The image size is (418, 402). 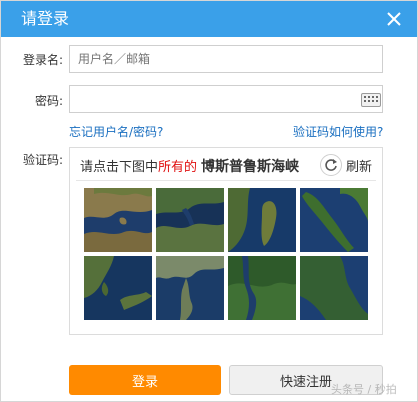 What do you see at coordinates (119, 167) in the screenshot?
I see `captcha-prompt-prefix: 请点击下图中` at bounding box center [119, 167].